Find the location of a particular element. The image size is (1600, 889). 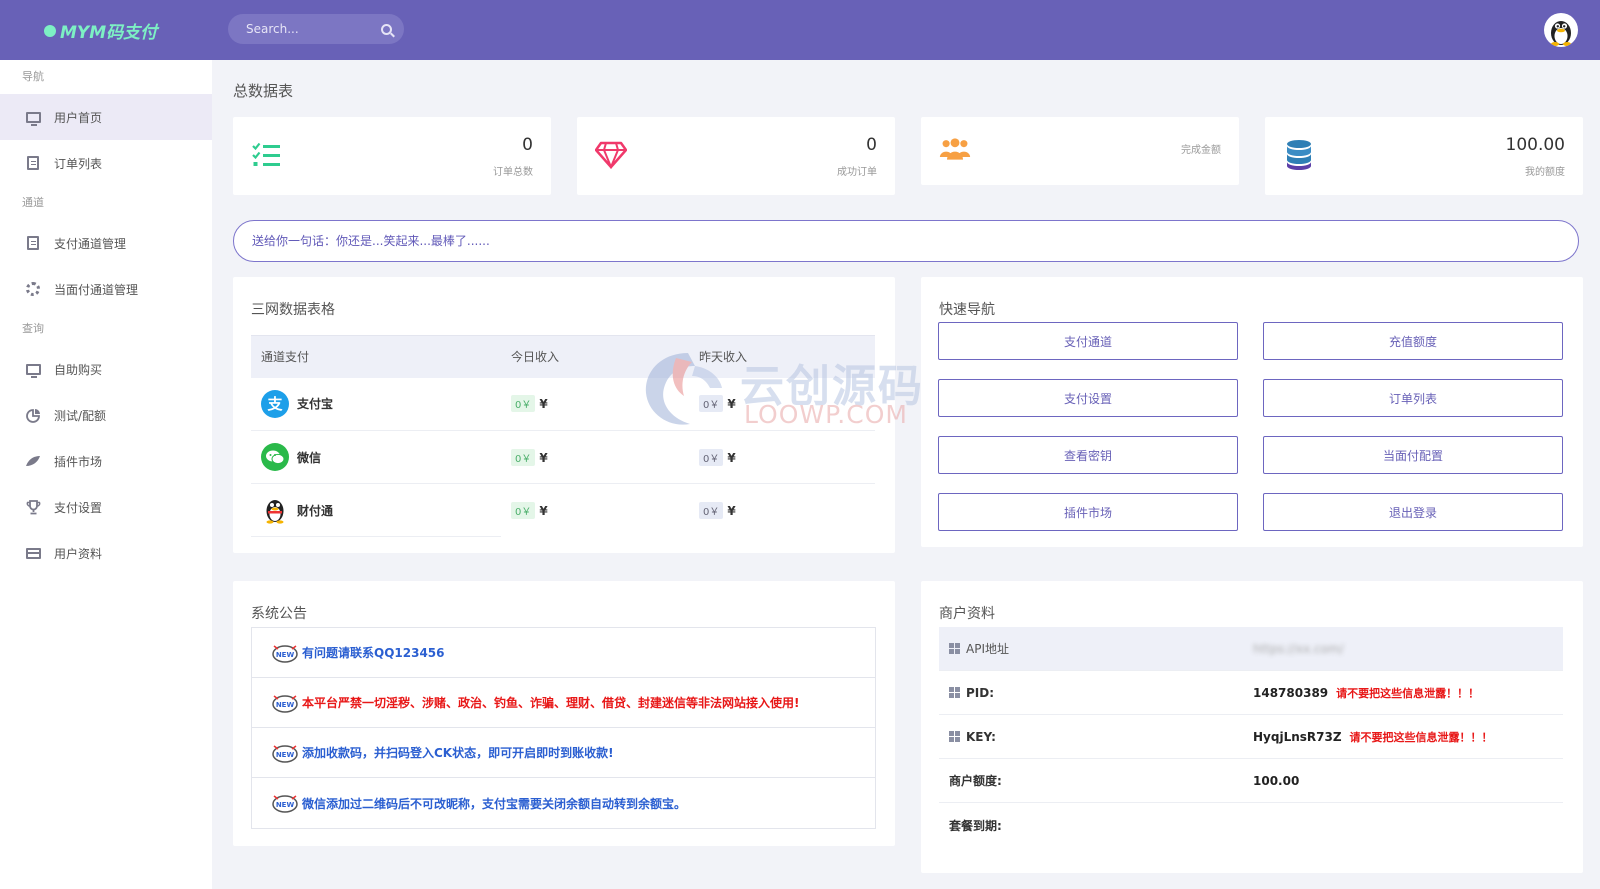

table-row: KEY: HyqjLnsR73Z 请不要把这些信息泄露！！！ is located at coordinates (1251, 737).